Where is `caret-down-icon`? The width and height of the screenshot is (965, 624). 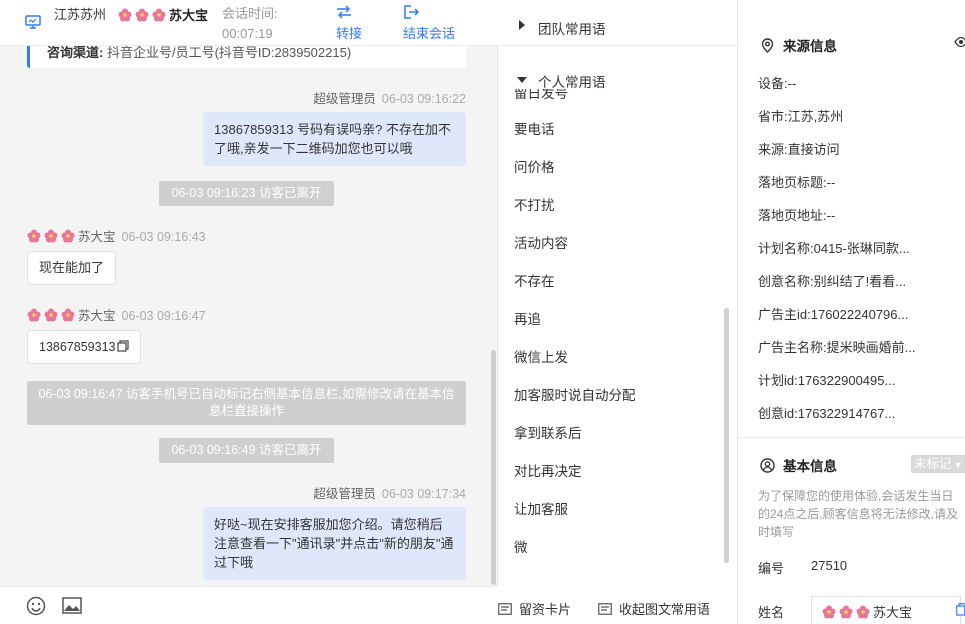
caret-down-icon is located at coordinates (522, 80).